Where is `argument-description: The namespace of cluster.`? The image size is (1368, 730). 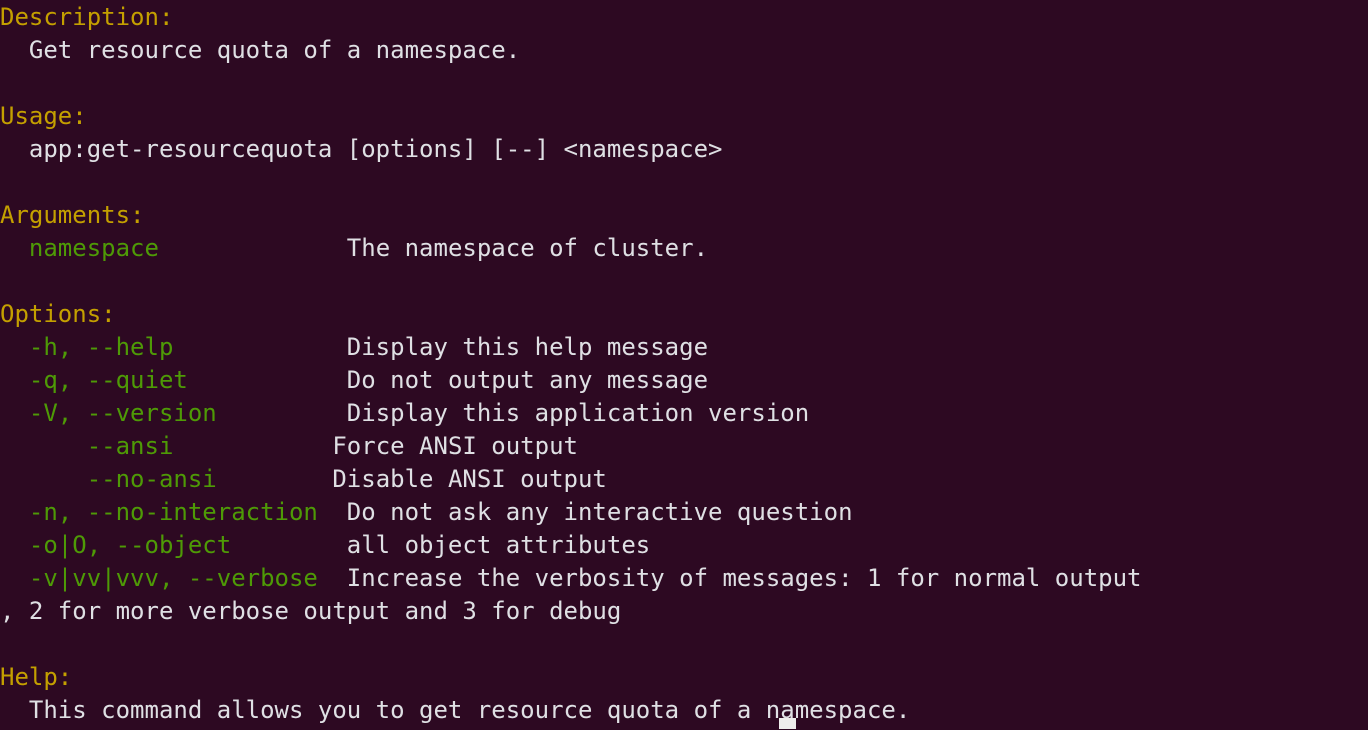
argument-description: The namespace of cluster. is located at coordinates (527, 248).